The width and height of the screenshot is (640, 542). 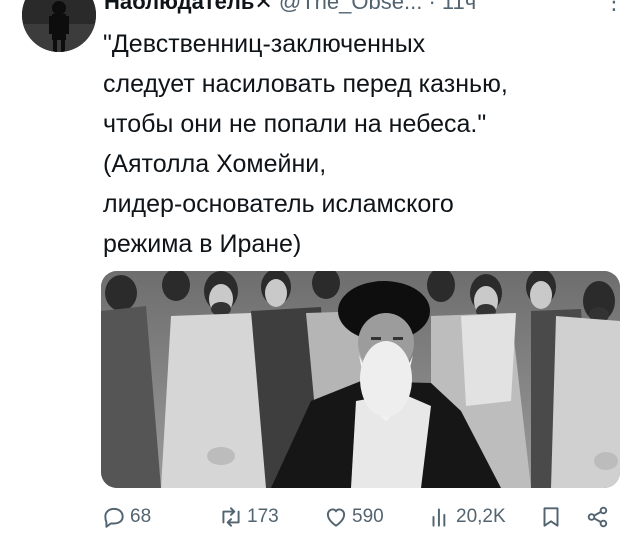 What do you see at coordinates (336, 517) in the screenshot?
I see `like-icon` at bounding box center [336, 517].